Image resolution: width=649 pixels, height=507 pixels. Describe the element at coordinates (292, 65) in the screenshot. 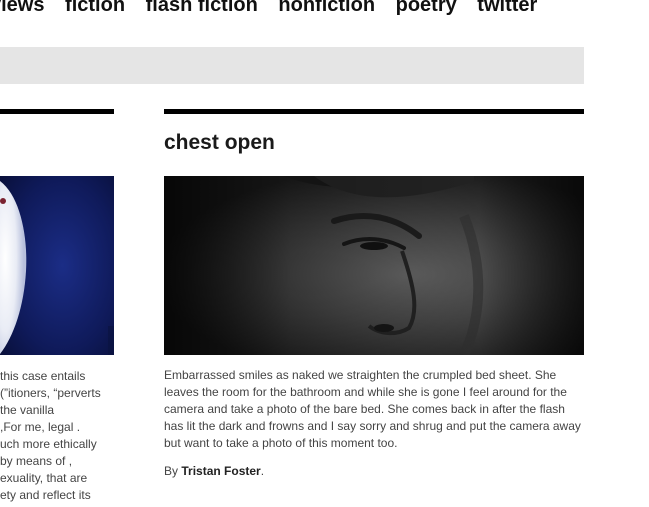

I see `search-bar-strip` at that location.